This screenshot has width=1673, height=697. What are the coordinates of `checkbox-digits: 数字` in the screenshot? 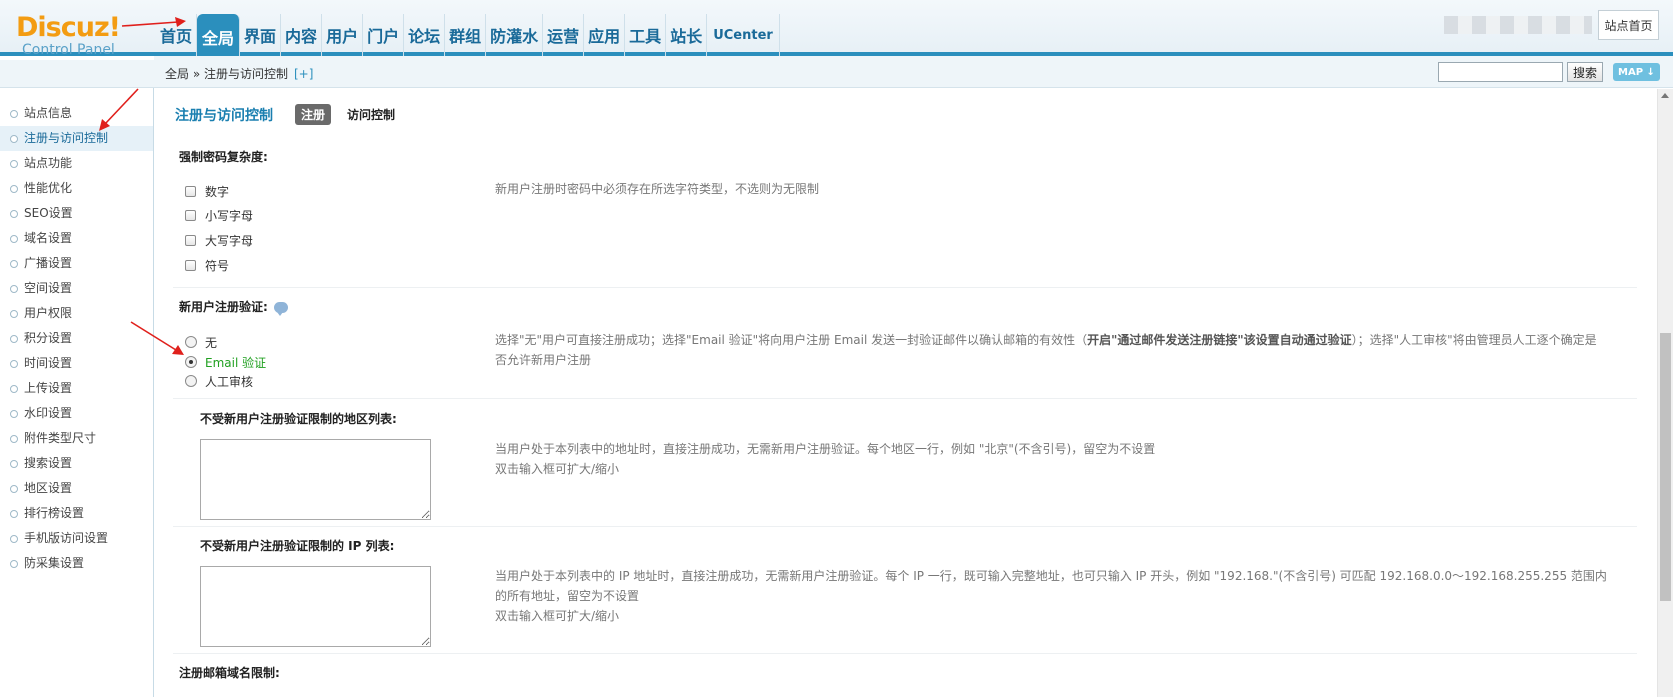 It's located at (207, 191).